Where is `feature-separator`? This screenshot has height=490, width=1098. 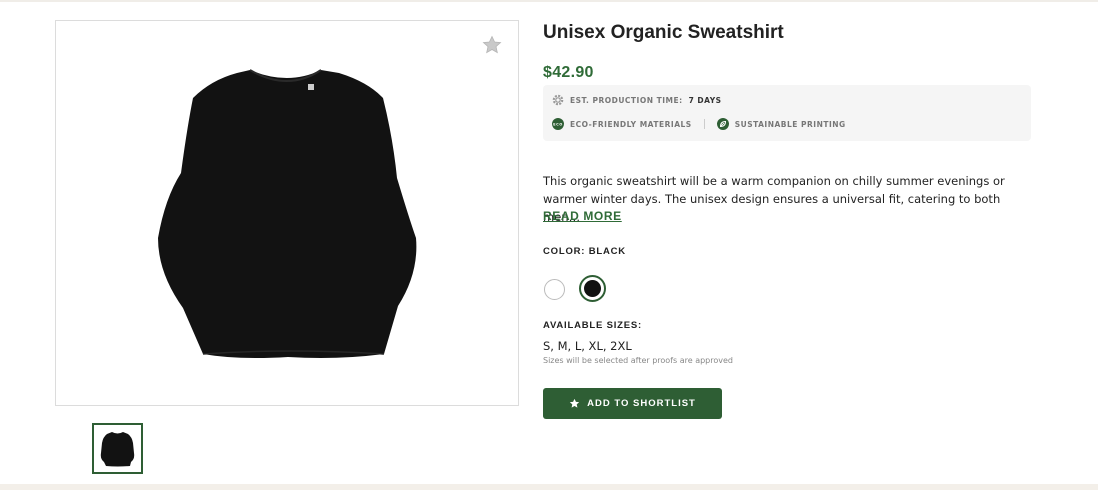 feature-separator is located at coordinates (704, 124).